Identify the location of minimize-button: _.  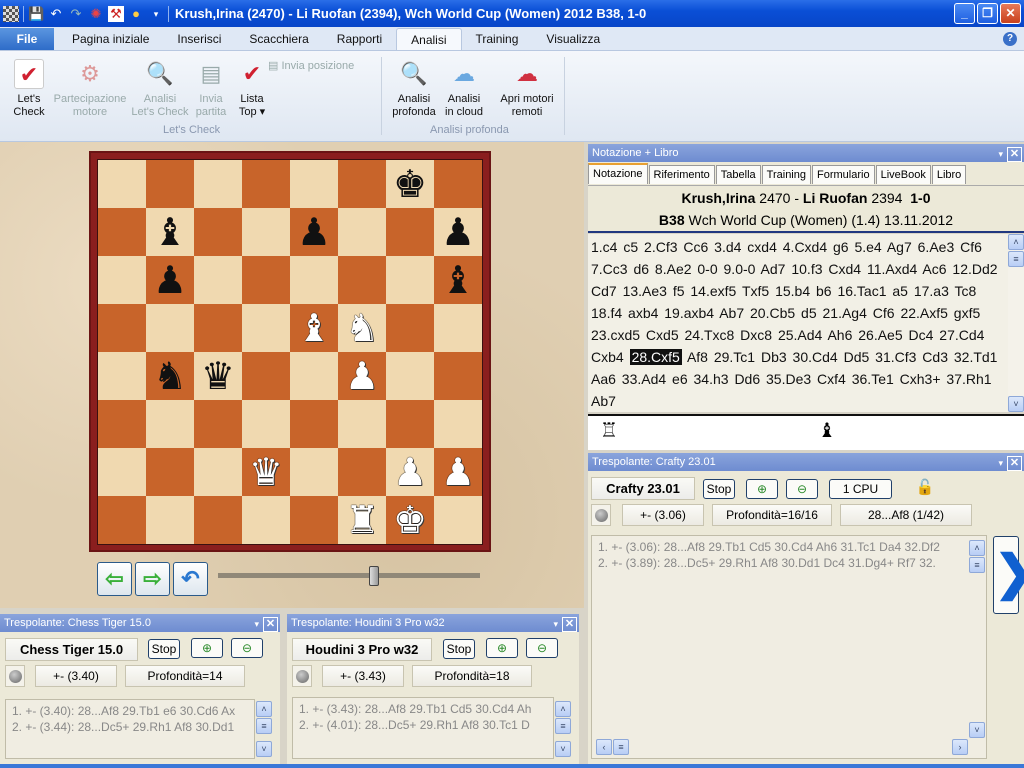
(964, 13).